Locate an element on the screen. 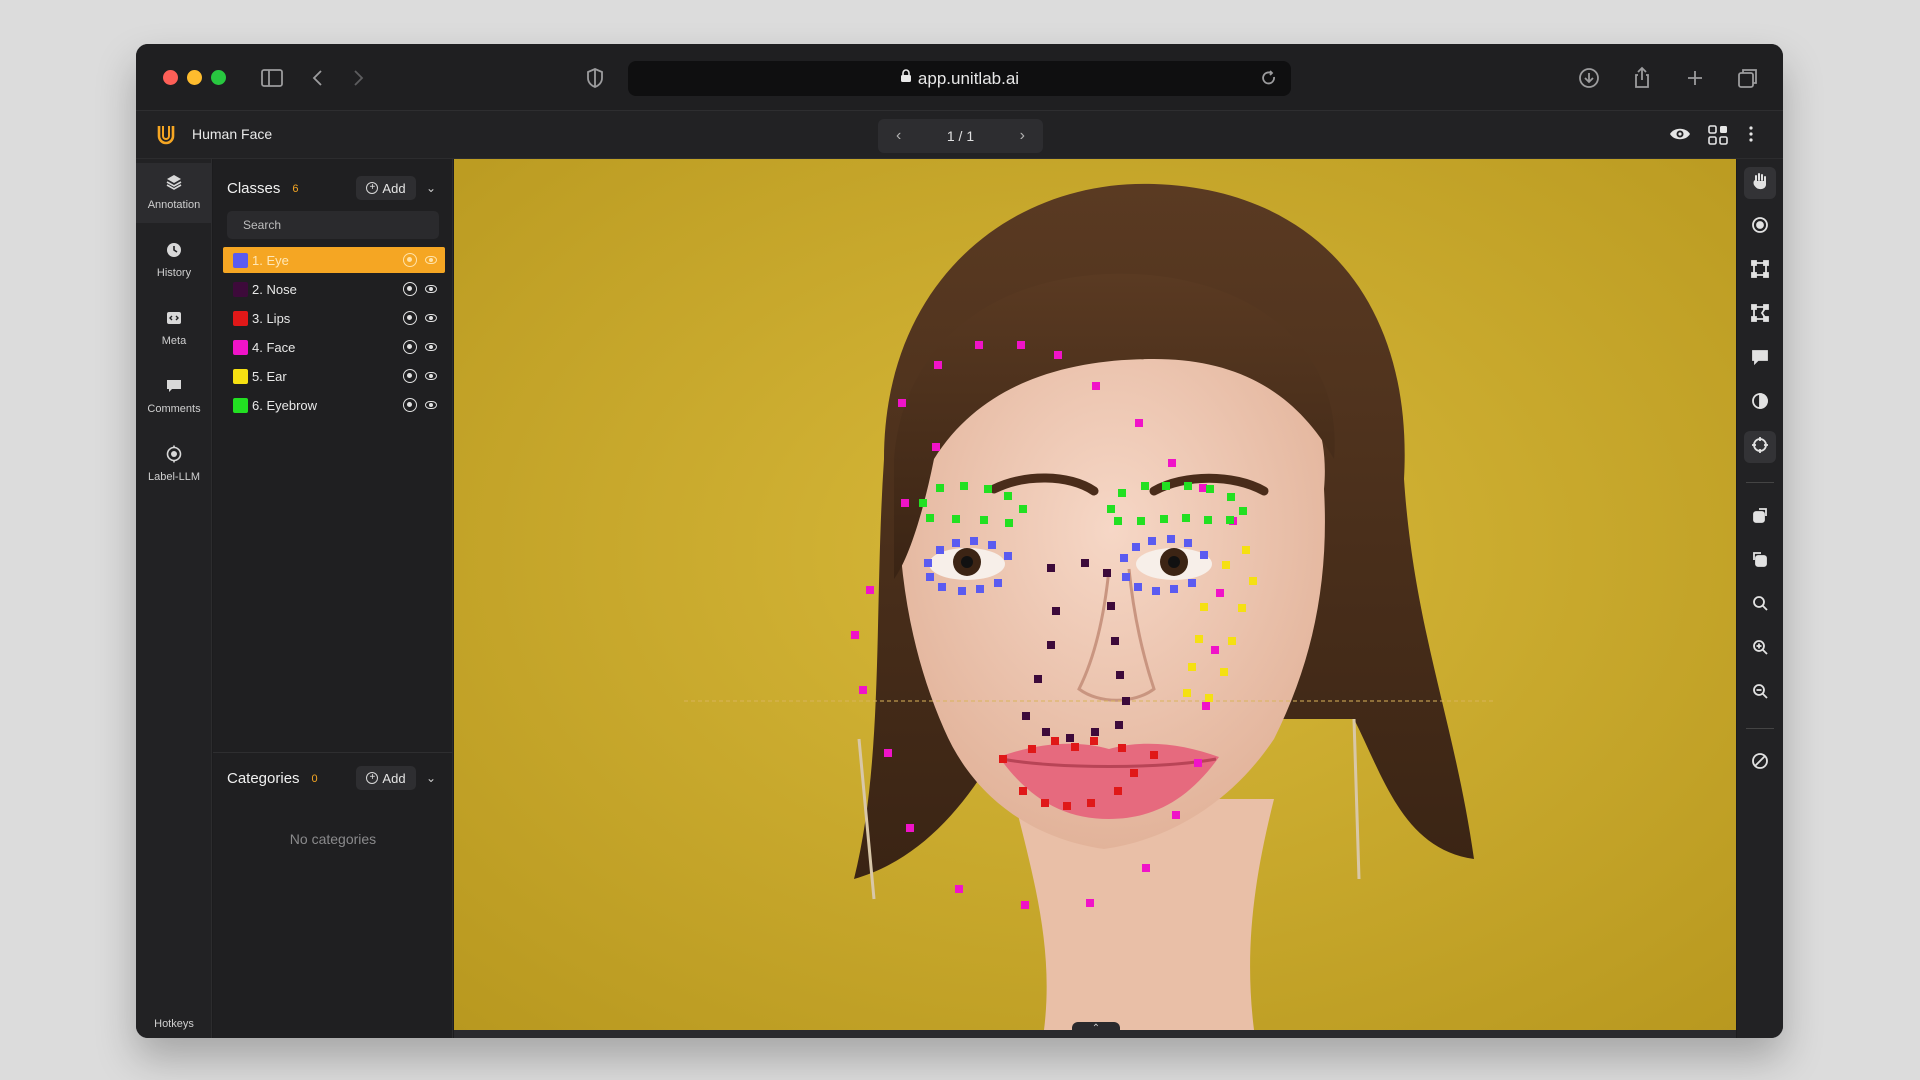 This screenshot has height=1080, width=1920. classes-header: Classes 6 is located at coordinates (262, 188).